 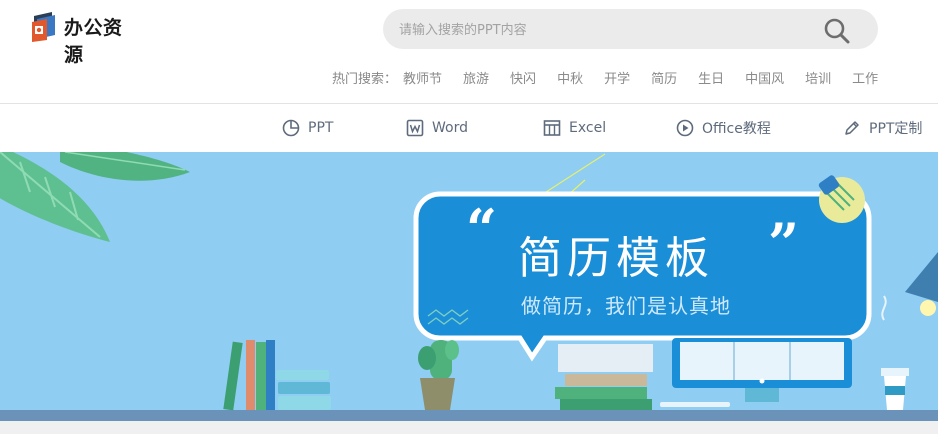 I want to click on nav-item-word: Word, so click(x=437, y=128).